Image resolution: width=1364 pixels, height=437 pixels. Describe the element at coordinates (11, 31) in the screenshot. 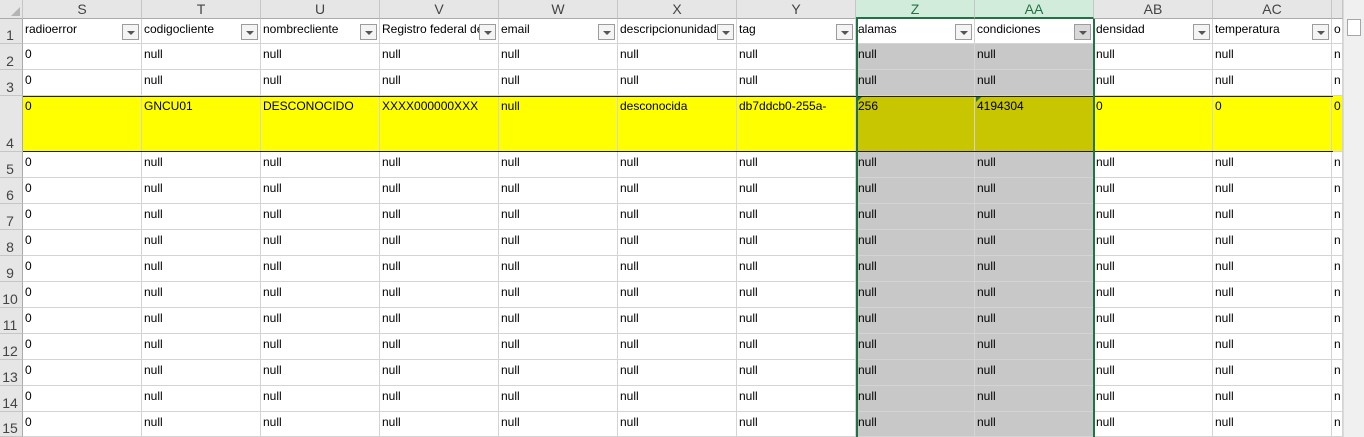

I see `row-header: 1` at that location.